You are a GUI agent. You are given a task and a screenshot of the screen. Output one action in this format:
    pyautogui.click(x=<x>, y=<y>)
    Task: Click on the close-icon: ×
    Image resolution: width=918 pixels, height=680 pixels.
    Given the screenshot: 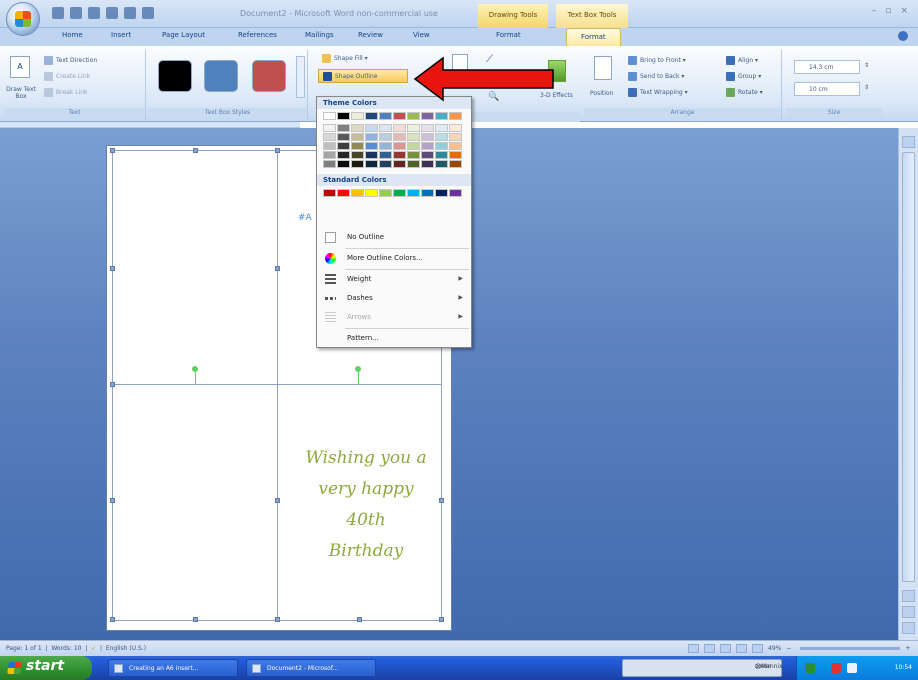 What is the action you would take?
    pyautogui.click(x=904, y=11)
    